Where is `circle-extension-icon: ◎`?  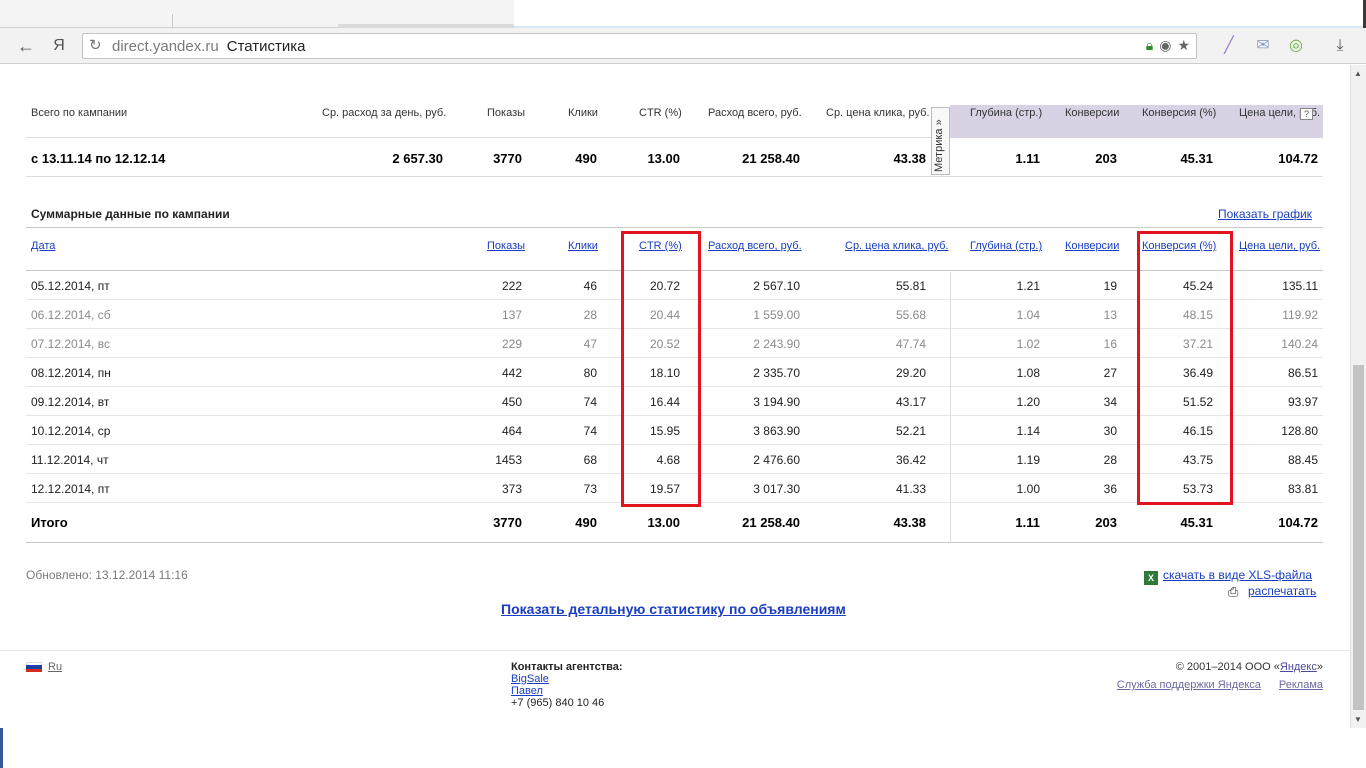 circle-extension-icon: ◎ is located at coordinates (1296, 46).